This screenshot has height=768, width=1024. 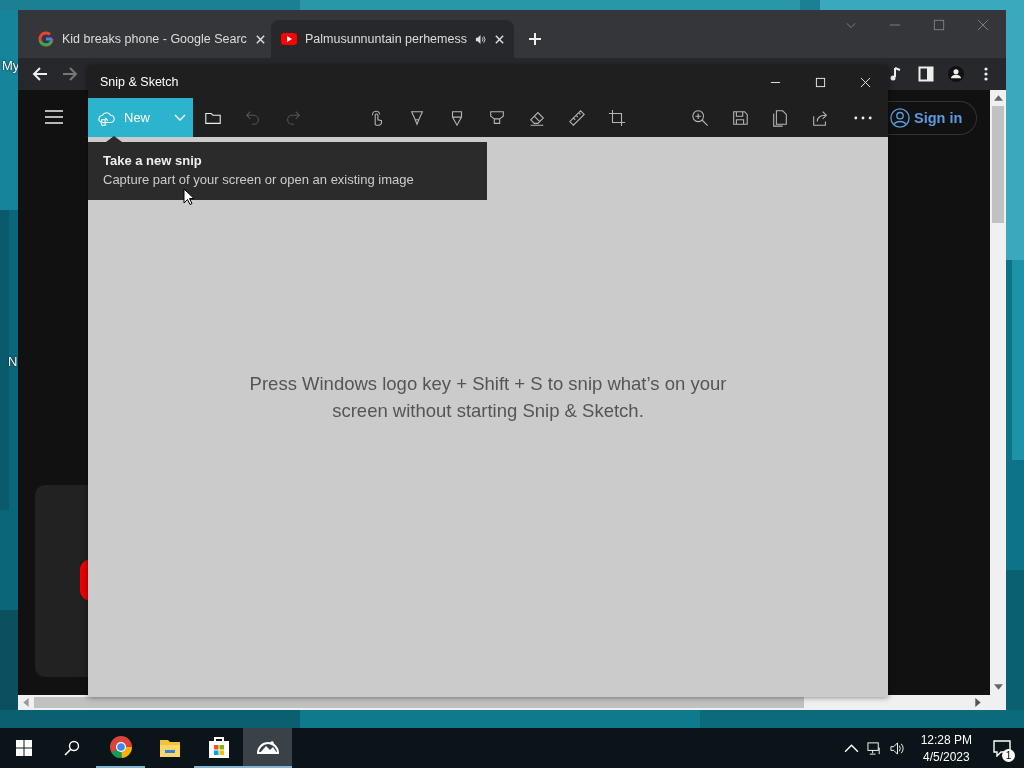 What do you see at coordinates (267, 748) in the screenshot?
I see `snip-taskbar-button` at bounding box center [267, 748].